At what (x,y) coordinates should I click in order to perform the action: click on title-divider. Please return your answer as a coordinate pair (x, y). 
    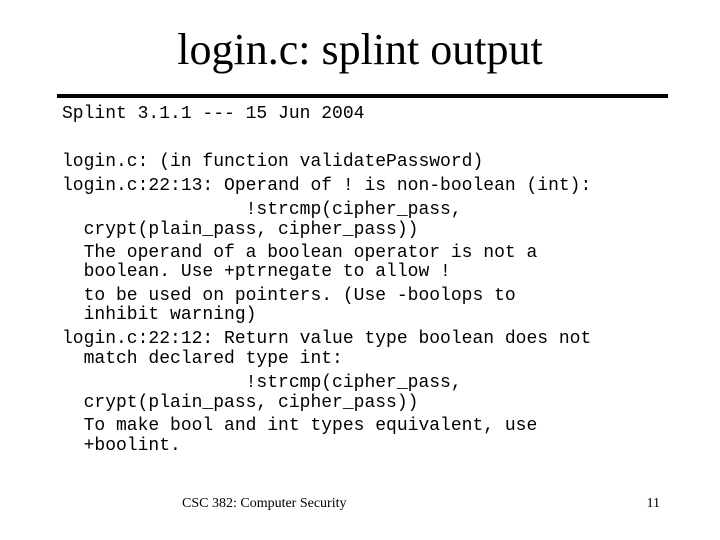
    Looking at the image, I should click on (362, 96).